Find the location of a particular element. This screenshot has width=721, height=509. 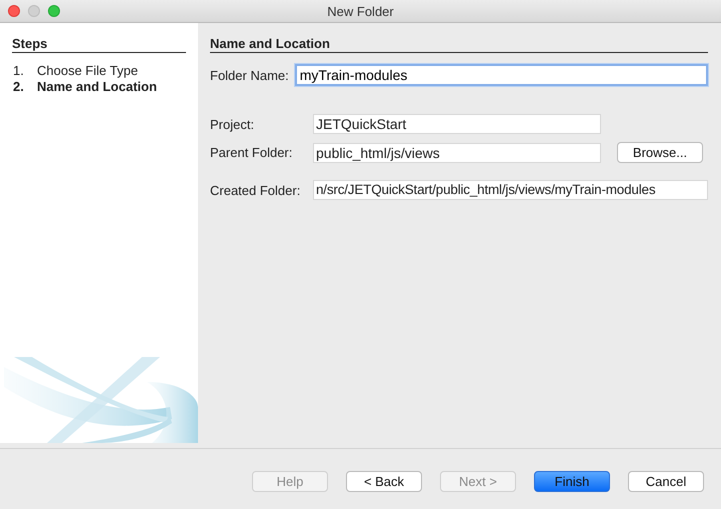

field-label: Created Folder: is located at coordinates (256, 190).